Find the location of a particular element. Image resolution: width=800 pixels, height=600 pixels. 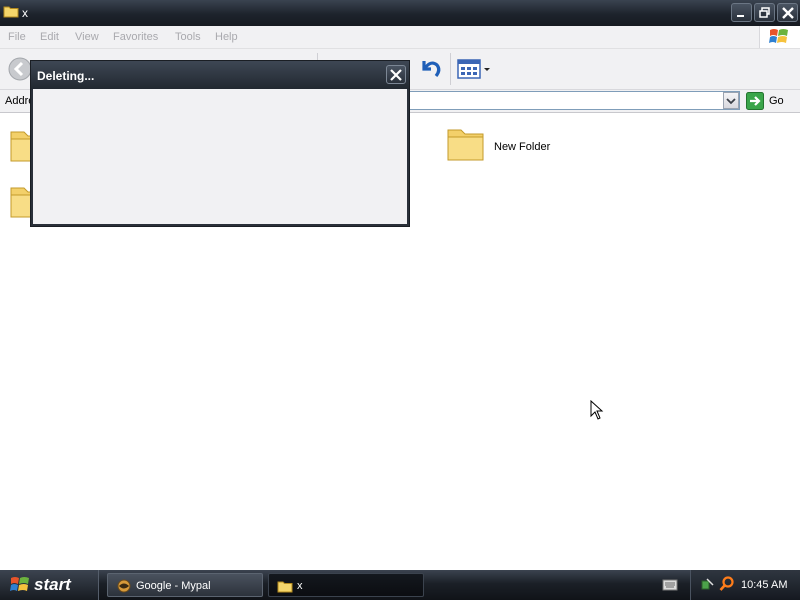

dialog-close-button is located at coordinates (396, 74).